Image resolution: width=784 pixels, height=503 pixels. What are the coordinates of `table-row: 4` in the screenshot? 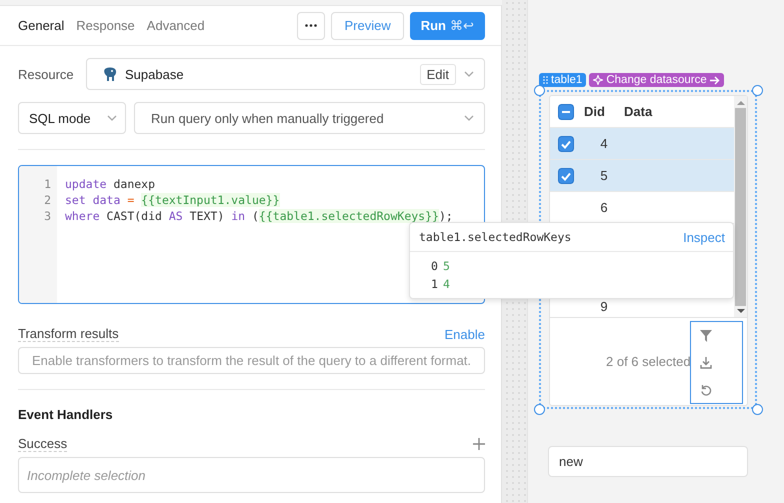 It's located at (642, 144).